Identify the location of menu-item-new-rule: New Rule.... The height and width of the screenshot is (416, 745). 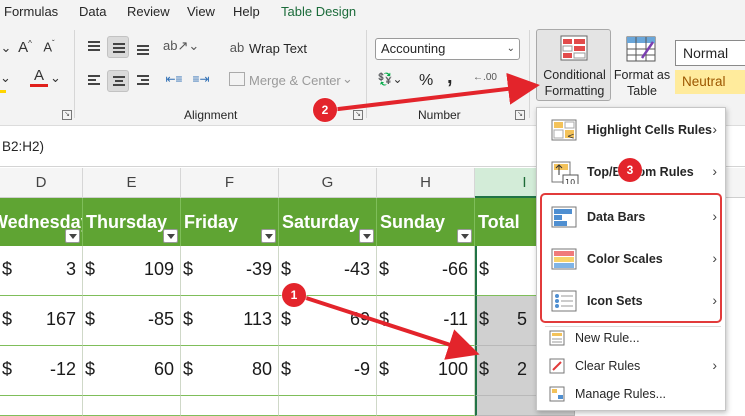
(632, 339).